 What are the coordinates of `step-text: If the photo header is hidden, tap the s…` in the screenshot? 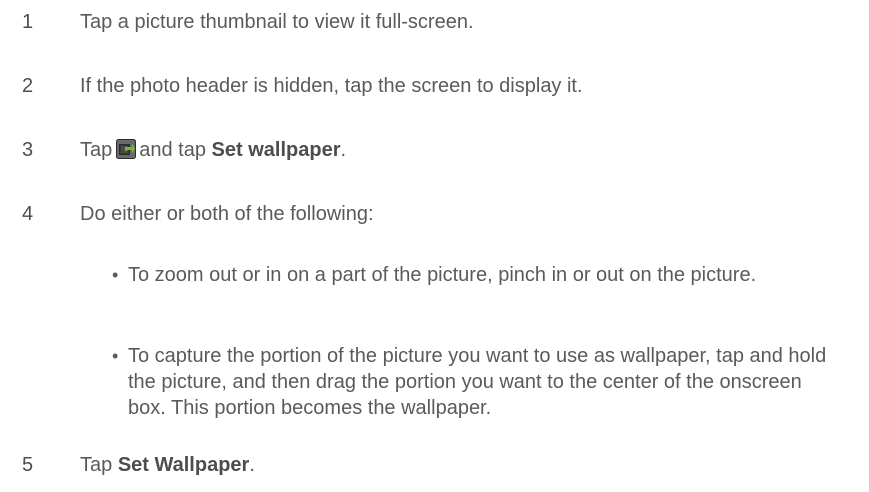 It's located at (331, 86).